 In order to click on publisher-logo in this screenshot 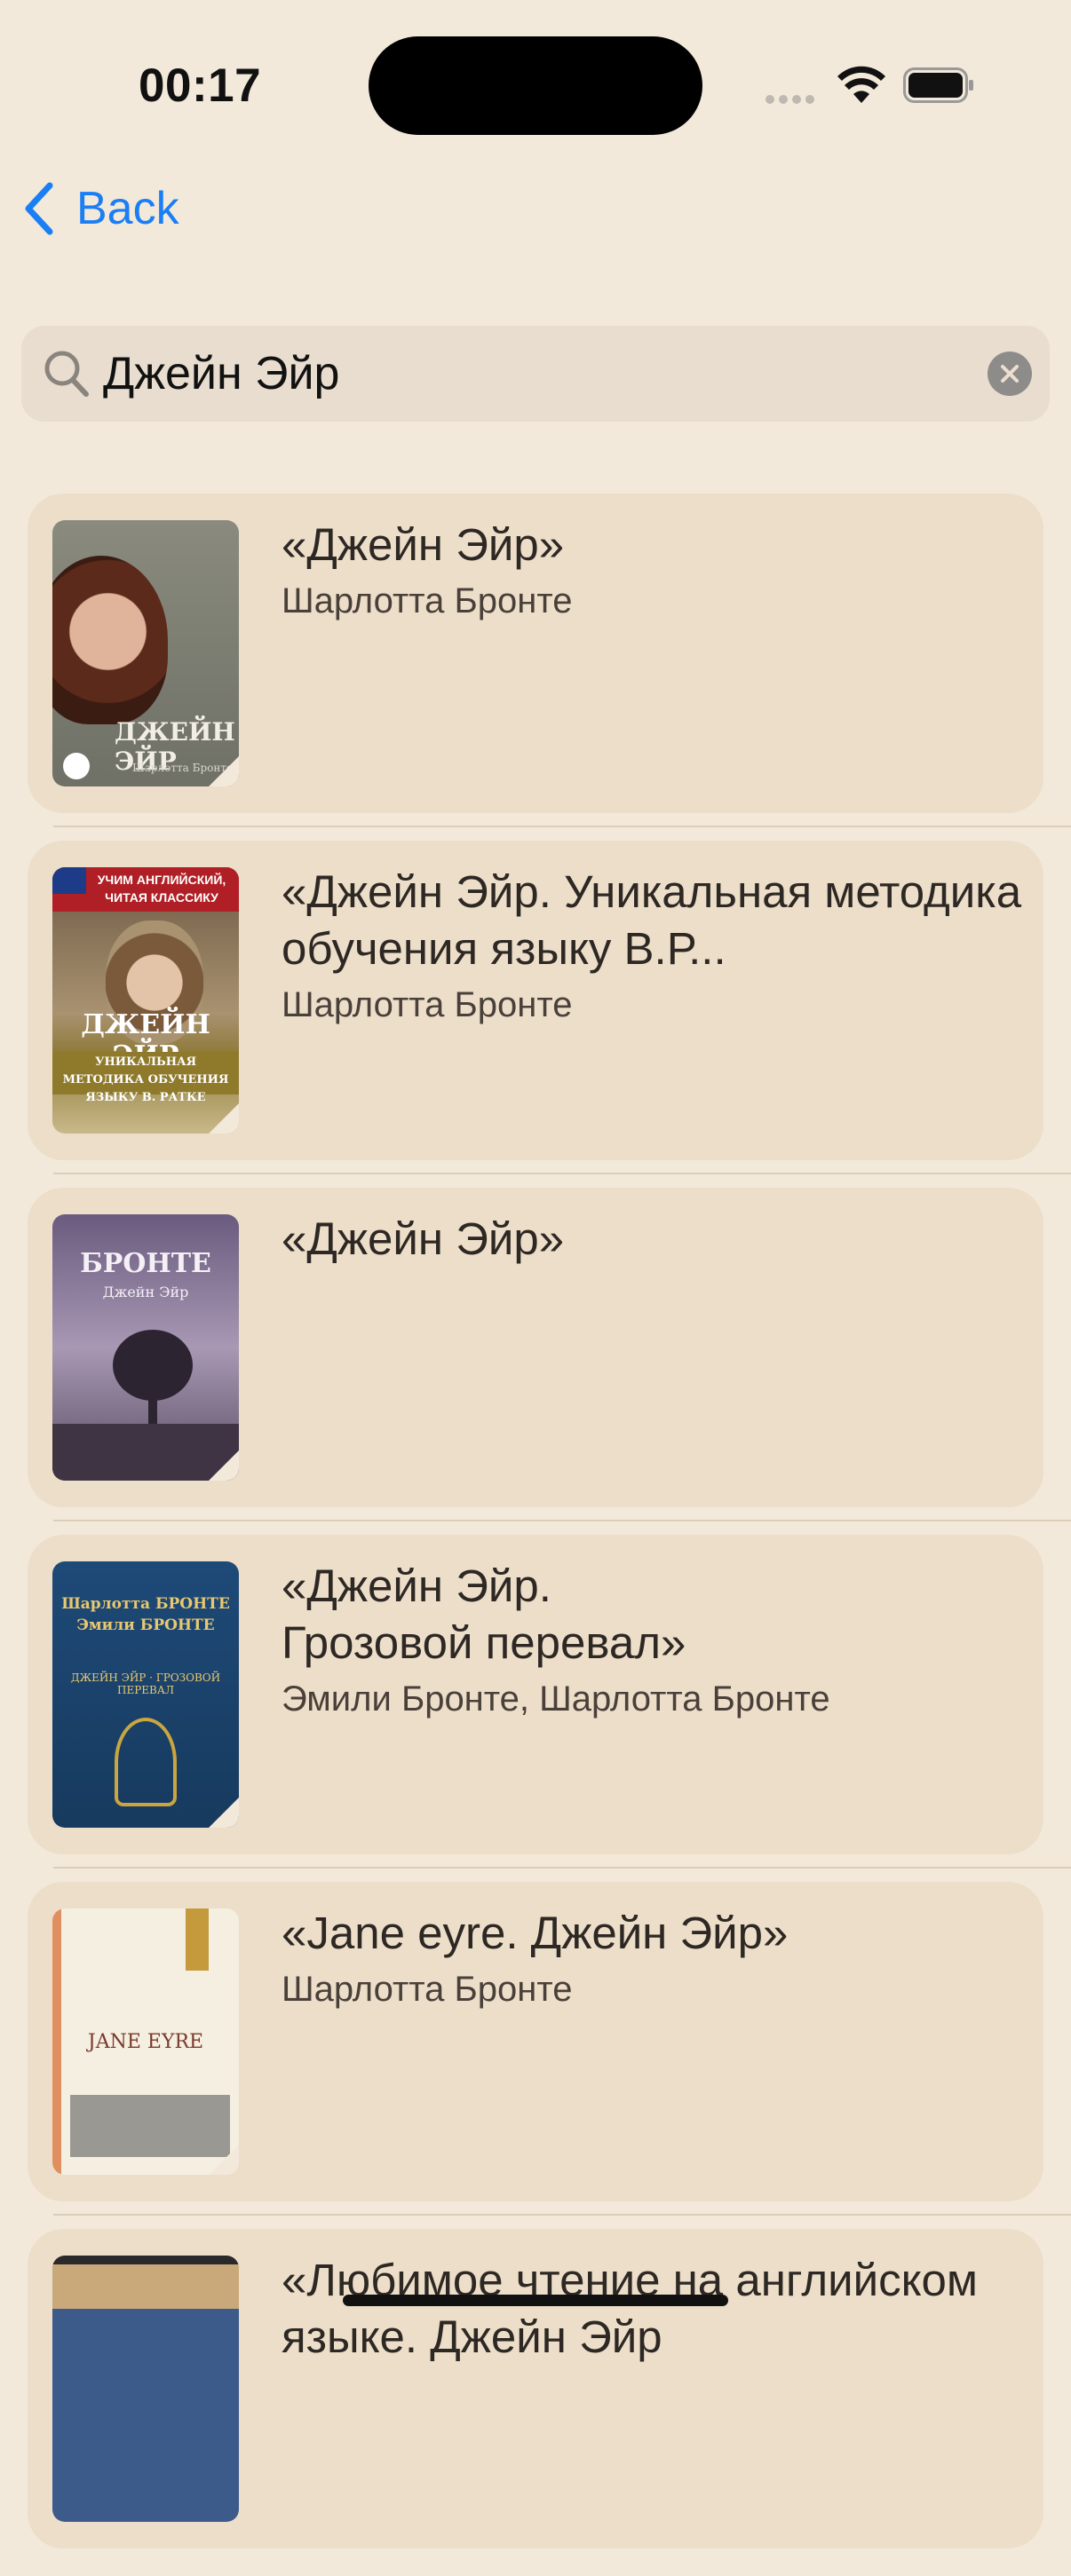, I will do `click(76, 766)`.